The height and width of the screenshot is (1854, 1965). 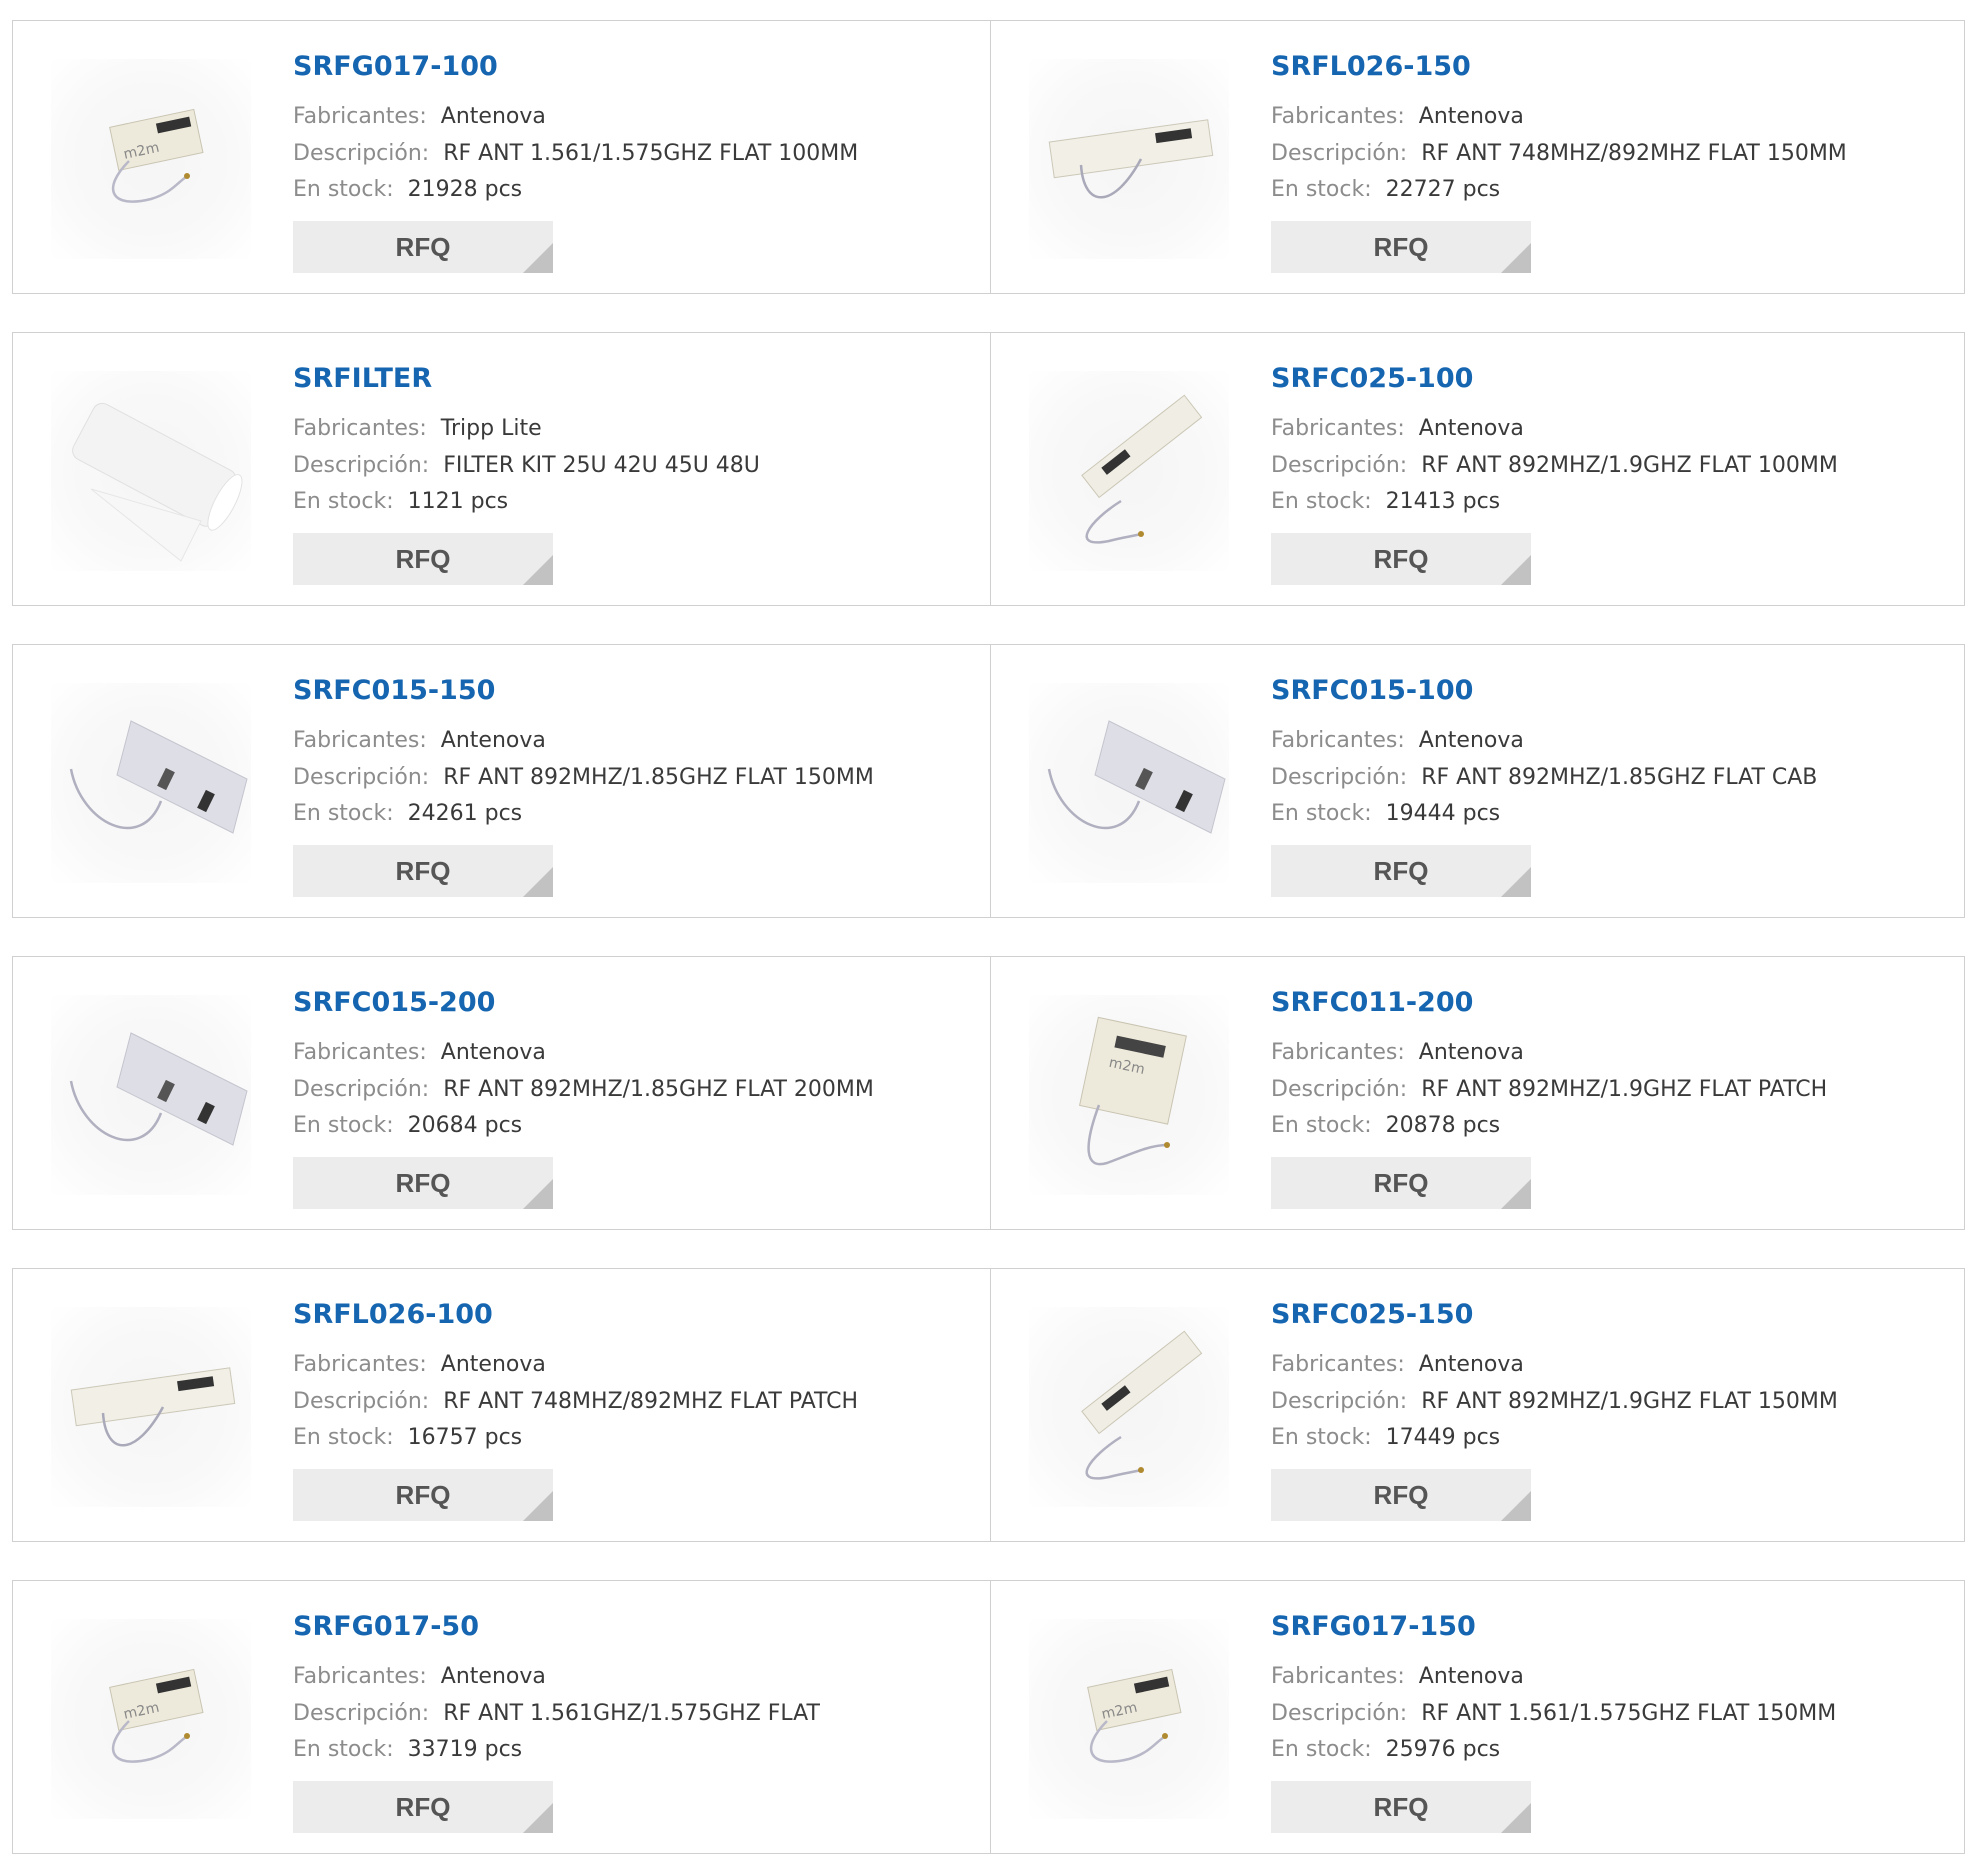 What do you see at coordinates (1372, 1002) in the screenshot?
I see `product-title-link: SRFC011-200` at bounding box center [1372, 1002].